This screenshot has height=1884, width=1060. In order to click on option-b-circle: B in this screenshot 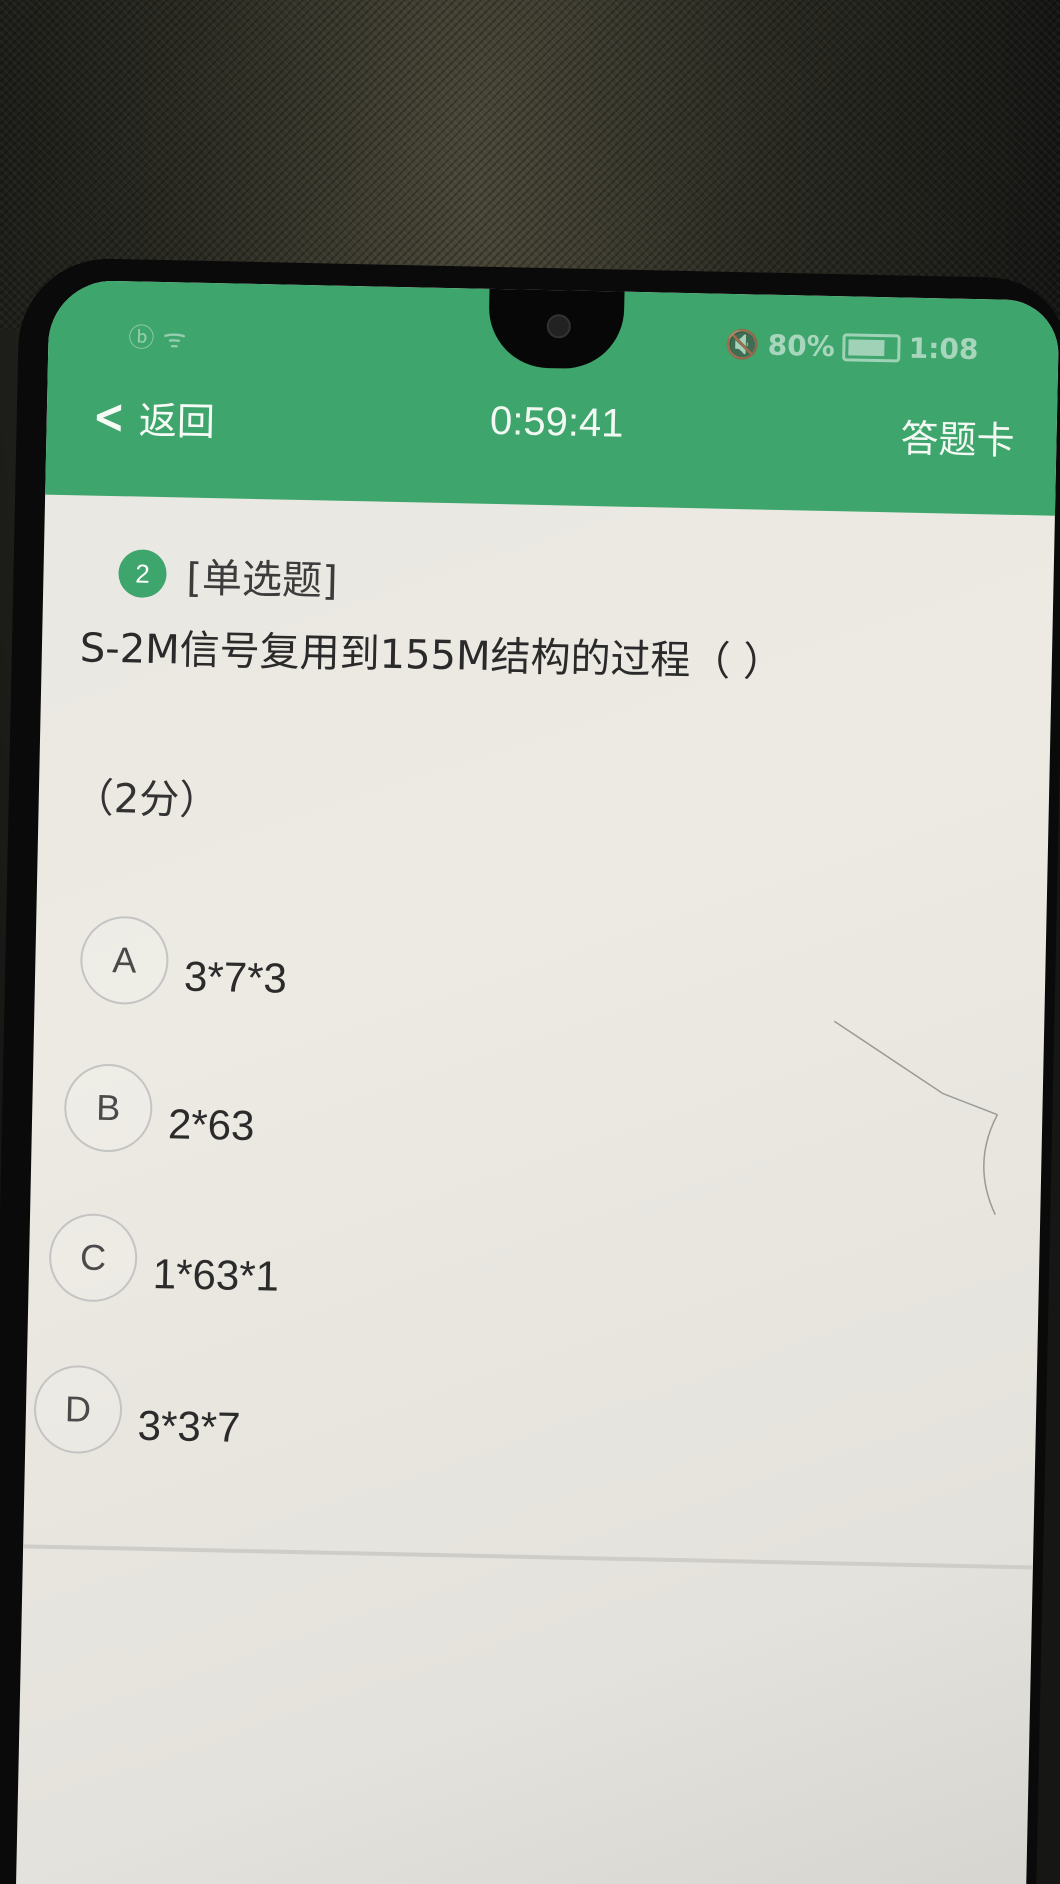, I will do `click(108, 1108)`.